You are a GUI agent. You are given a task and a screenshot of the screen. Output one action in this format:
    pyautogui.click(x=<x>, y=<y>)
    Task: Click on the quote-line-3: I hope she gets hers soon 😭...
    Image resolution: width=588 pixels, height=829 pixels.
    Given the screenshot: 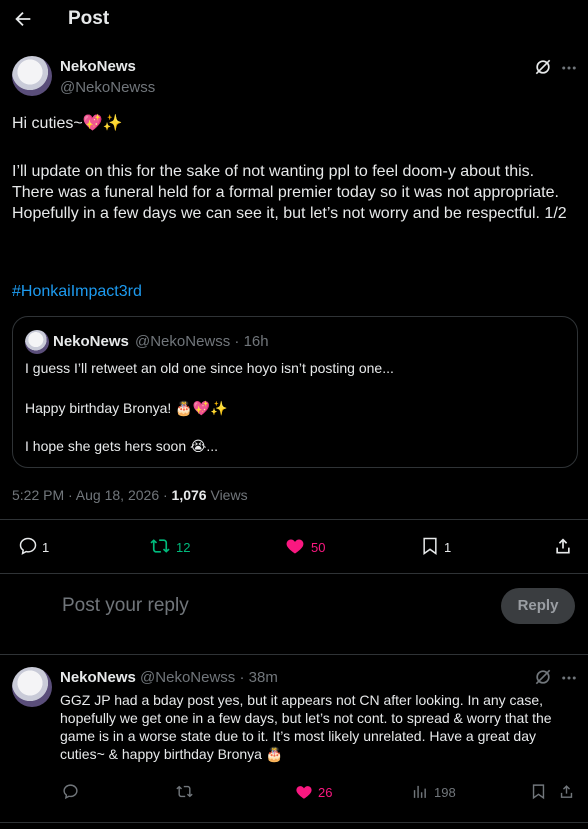 What is the action you would take?
    pyautogui.click(x=122, y=446)
    